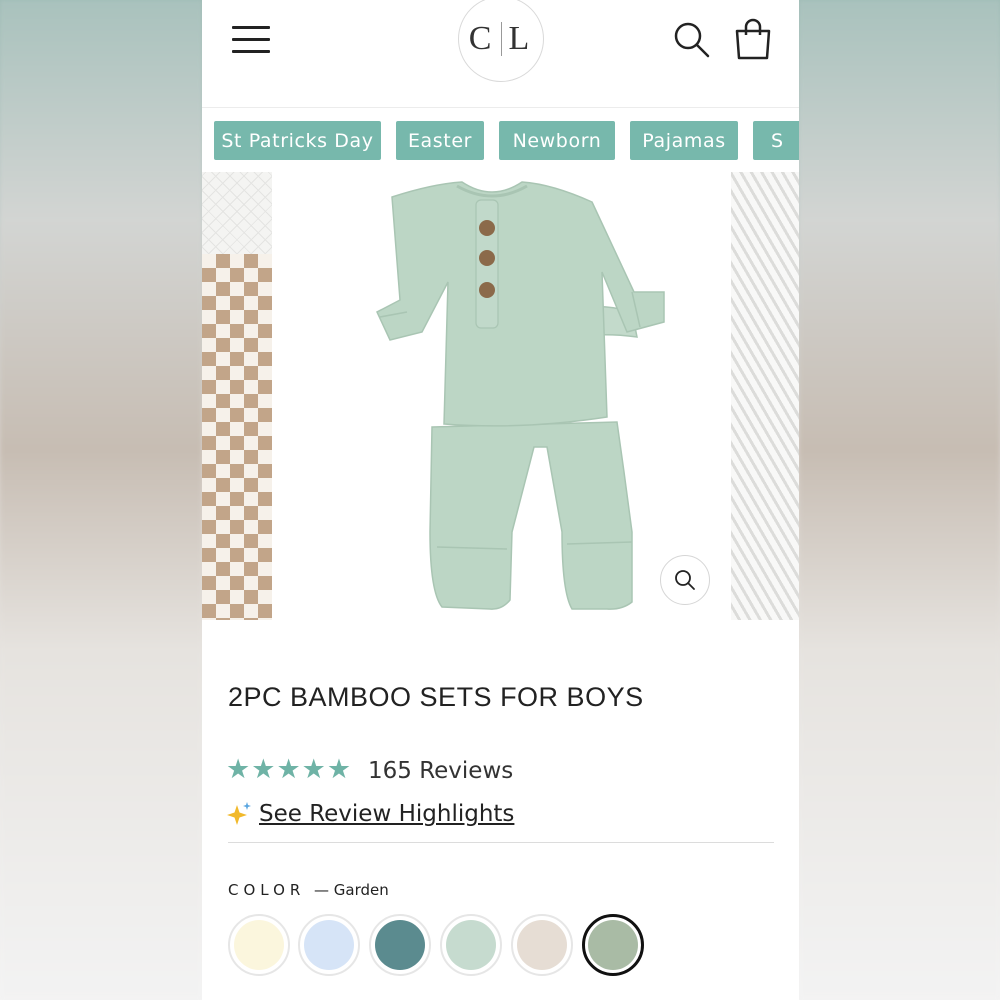  I want to click on hamburger-menu-icon, so click(251, 40).